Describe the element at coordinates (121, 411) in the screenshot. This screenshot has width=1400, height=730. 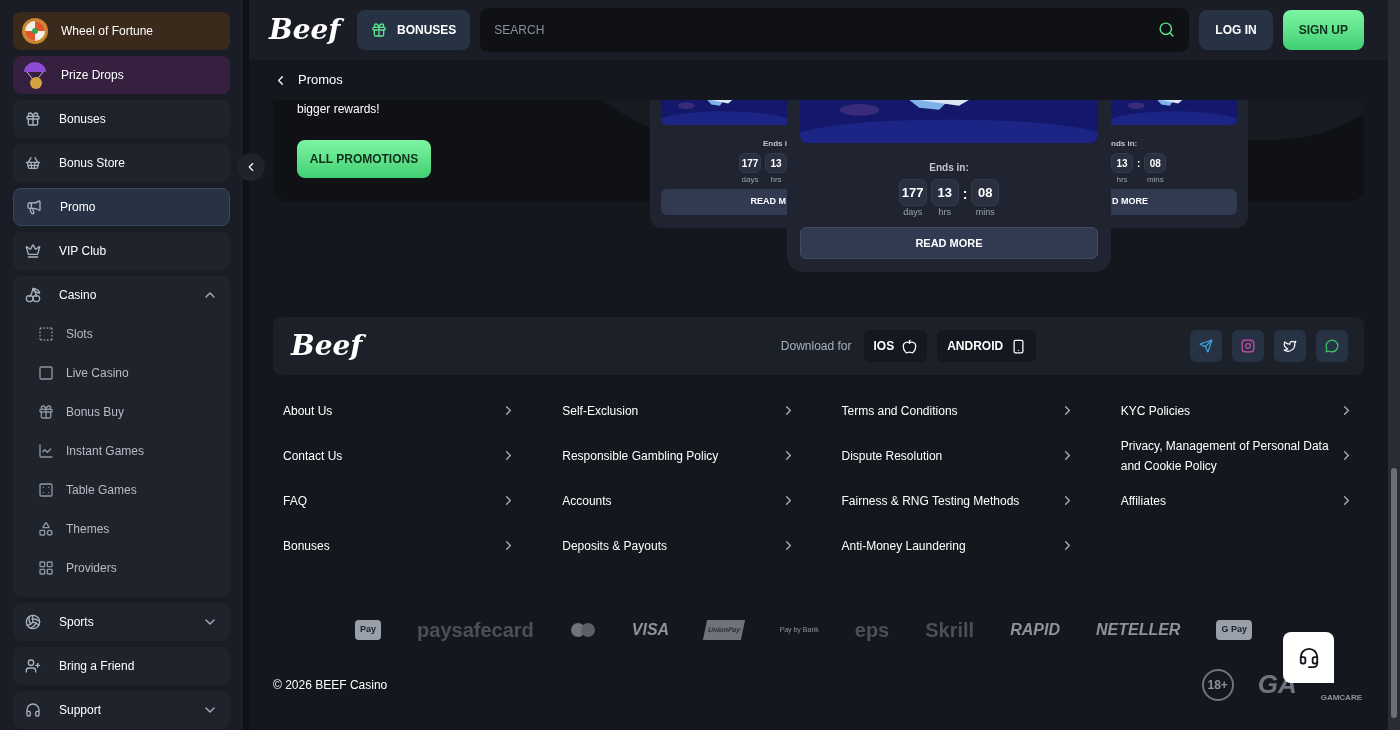
I see `sidebar-subitem: Bonus Buy` at that location.